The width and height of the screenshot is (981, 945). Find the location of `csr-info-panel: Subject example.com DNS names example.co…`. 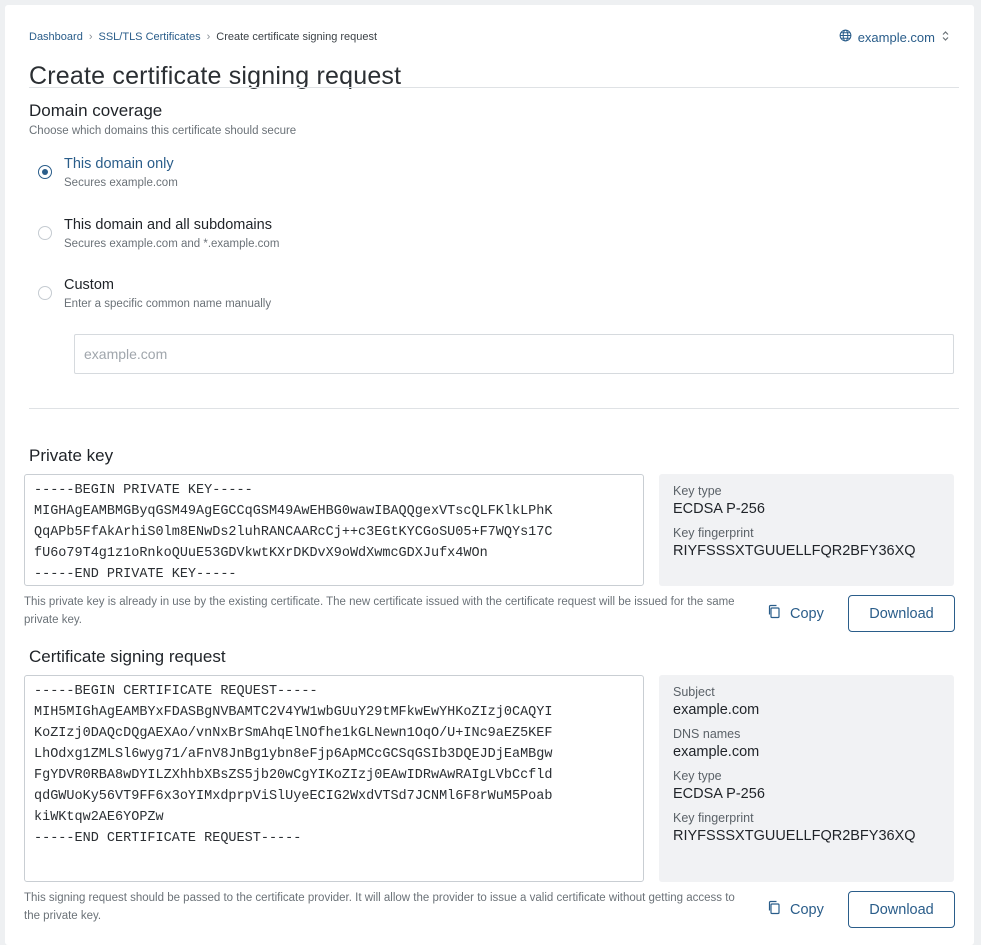

csr-info-panel: Subject example.com DNS names example.co… is located at coordinates (806, 778).